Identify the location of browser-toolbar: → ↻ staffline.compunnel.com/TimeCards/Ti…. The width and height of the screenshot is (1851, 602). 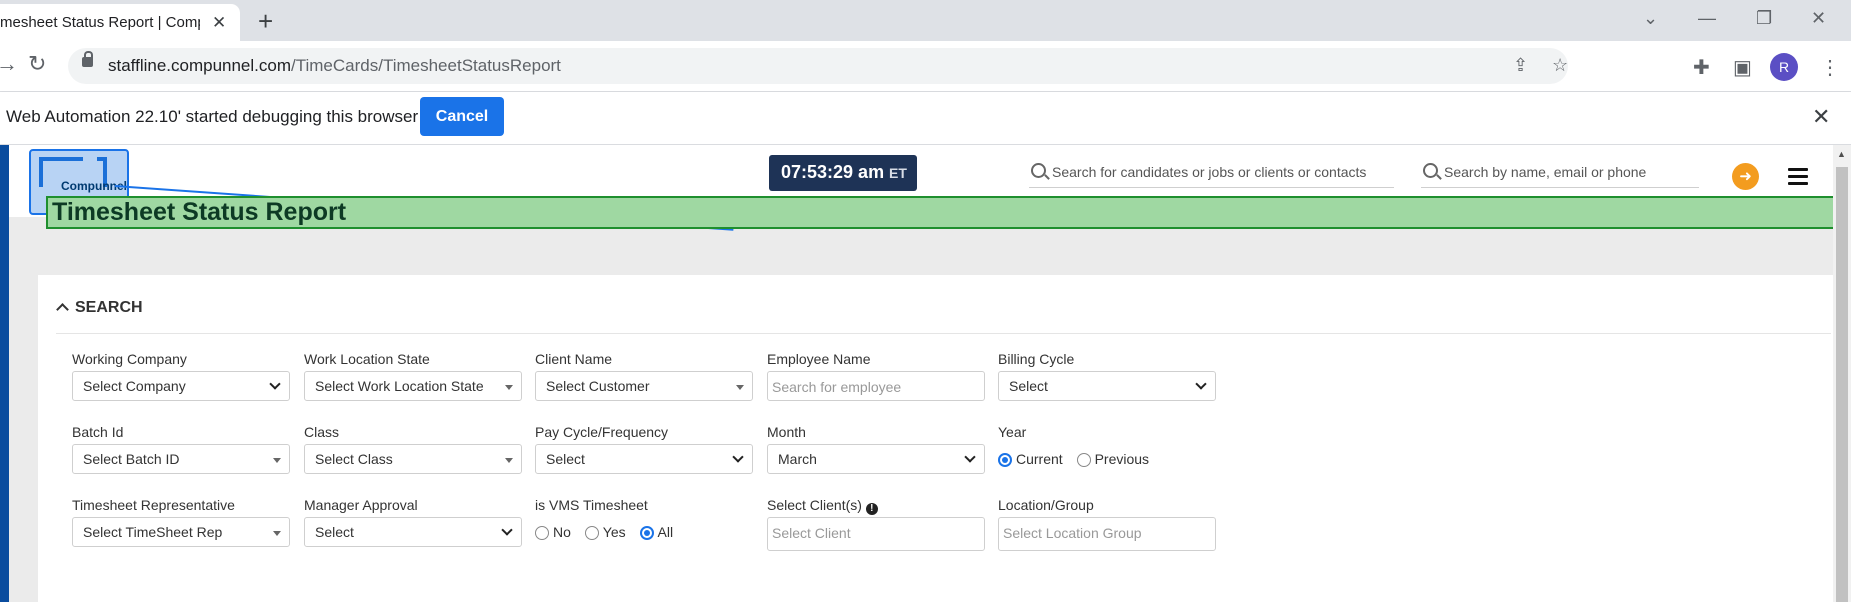
(925, 66).